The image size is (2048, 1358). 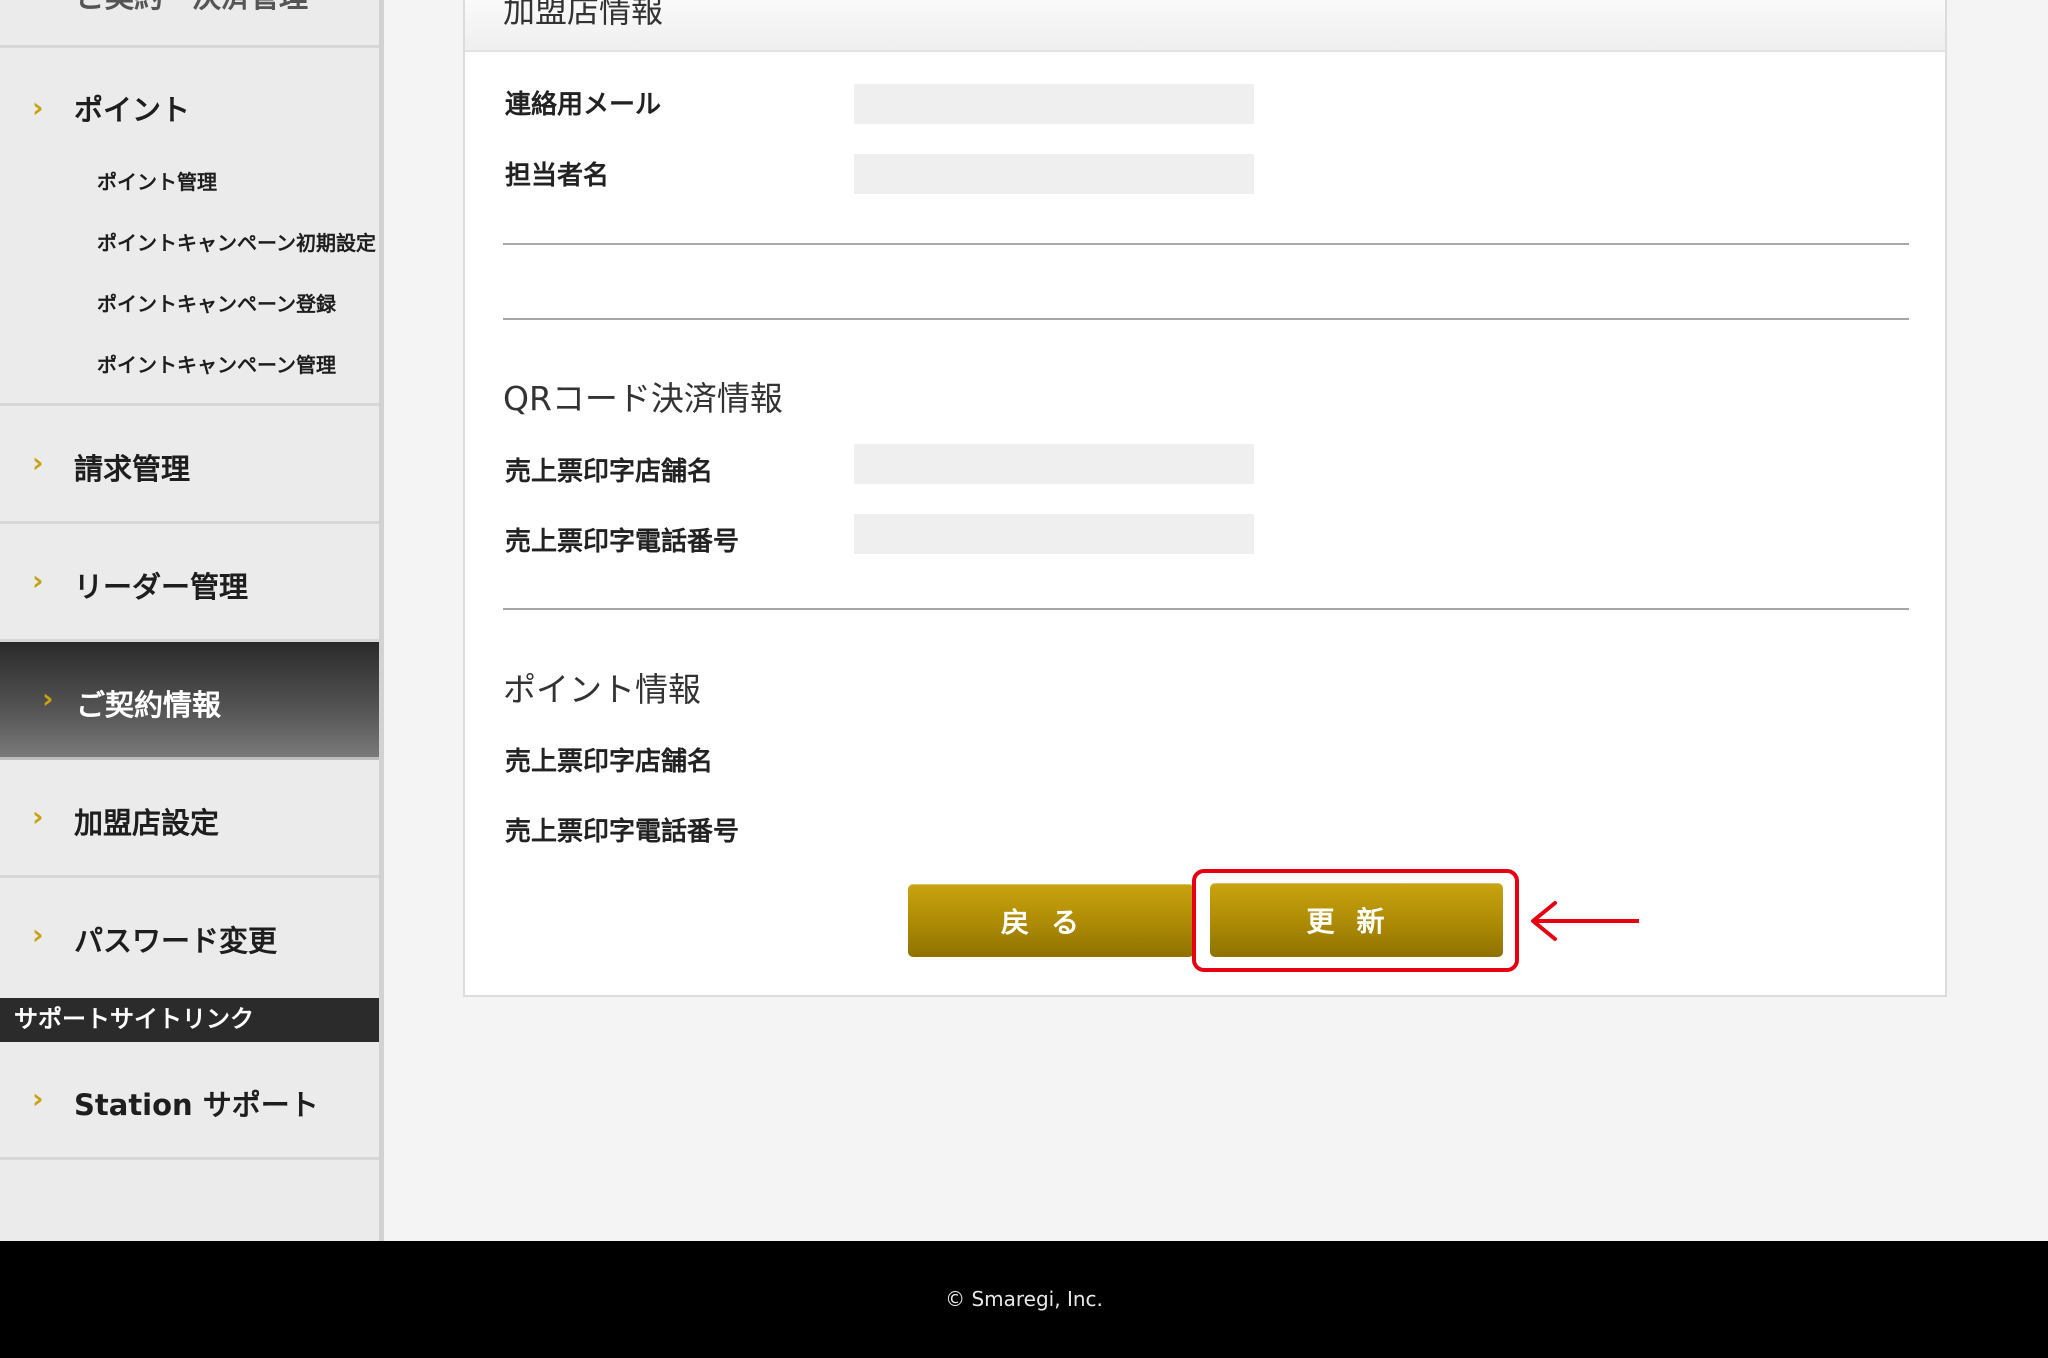 What do you see at coordinates (622, 542) in the screenshot?
I see `field-label-qr-phone: 売上票印字電話番号` at bounding box center [622, 542].